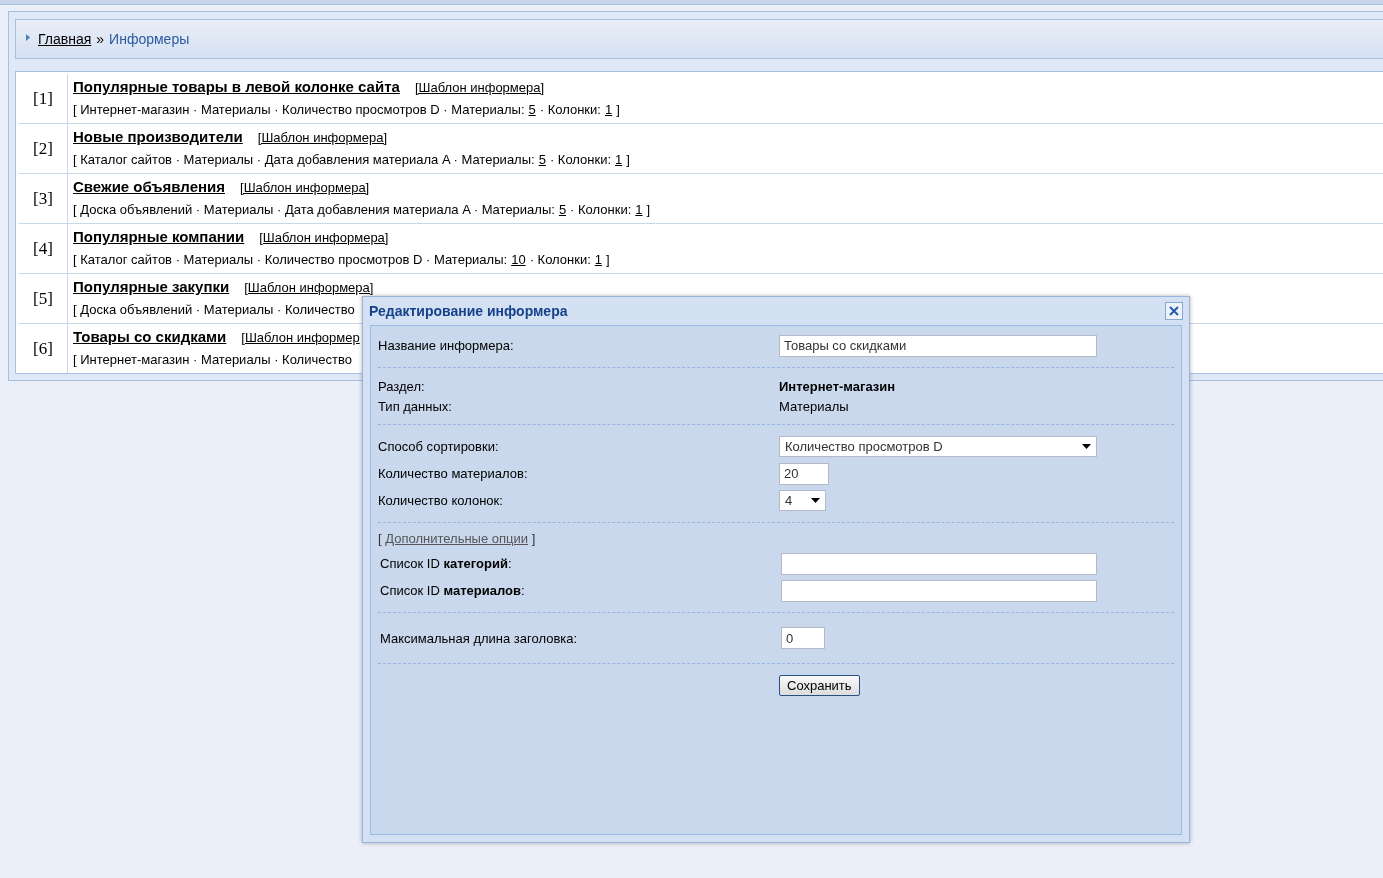 The width and height of the screenshot is (1383, 878). What do you see at coordinates (804, 473) in the screenshot?
I see `materials-count-field: 20` at bounding box center [804, 473].